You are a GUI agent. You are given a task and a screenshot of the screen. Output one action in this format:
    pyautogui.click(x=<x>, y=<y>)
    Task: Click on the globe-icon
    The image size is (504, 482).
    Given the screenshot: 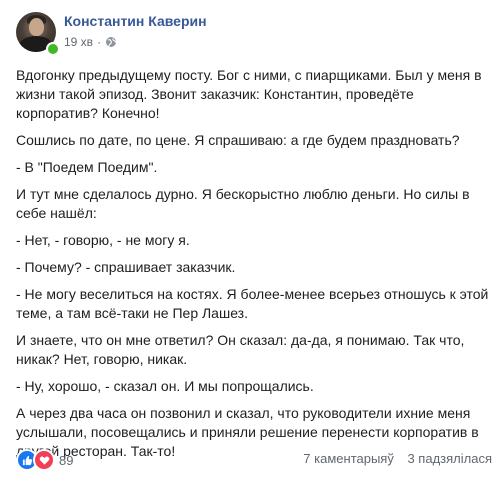 What is the action you would take?
    pyautogui.click(x=111, y=42)
    